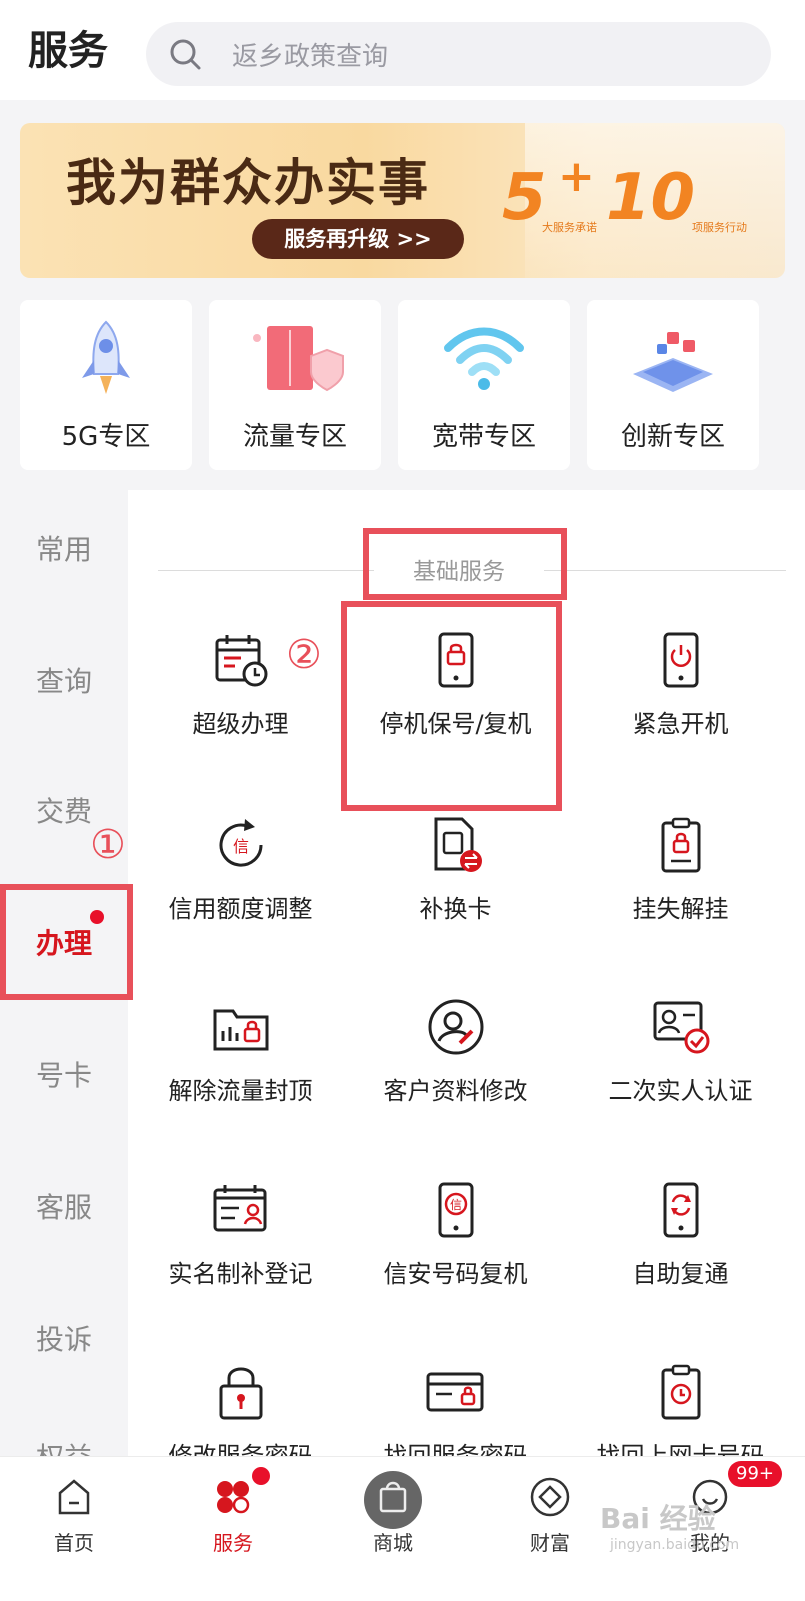 The height and width of the screenshot is (1601, 805). What do you see at coordinates (64, 680) in the screenshot?
I see `sidebar-item-query: 查询` at bounding box center [64, 680].